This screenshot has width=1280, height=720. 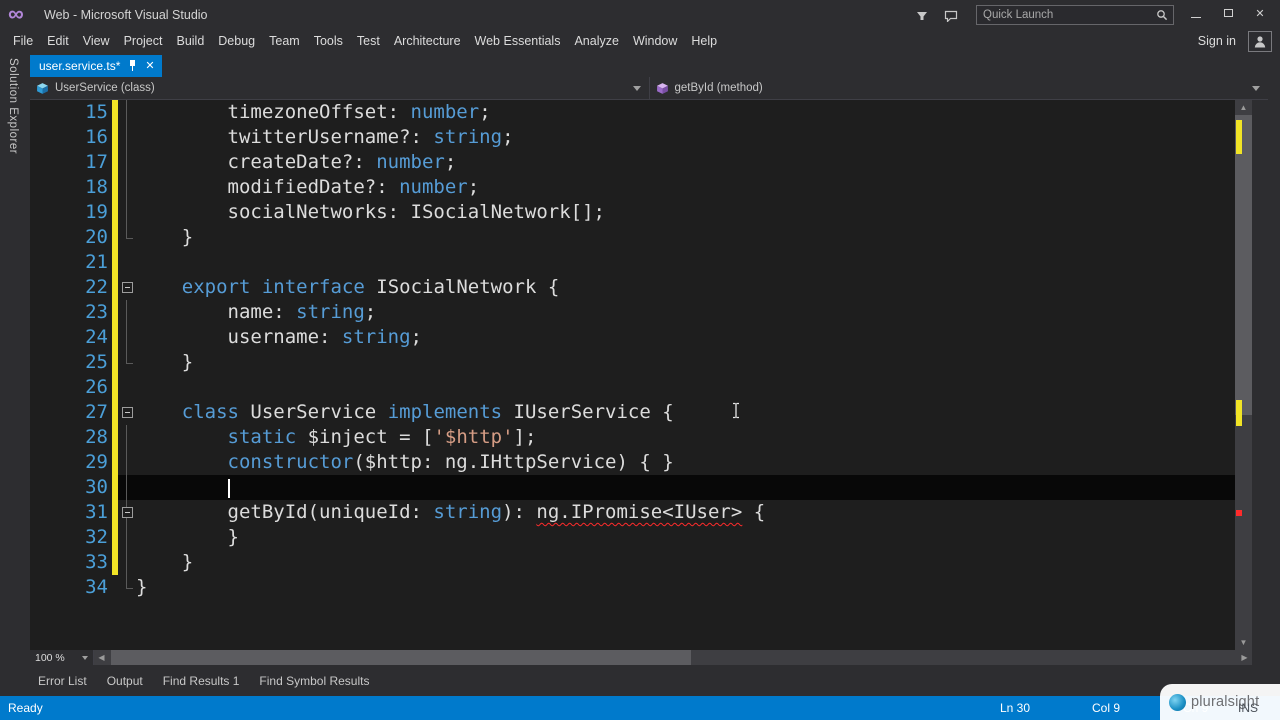 What do you see at coordinates (62, 657) in the screenshot?
I see `zoom-dropdown: 100 %` at bounding box center [62, 657].